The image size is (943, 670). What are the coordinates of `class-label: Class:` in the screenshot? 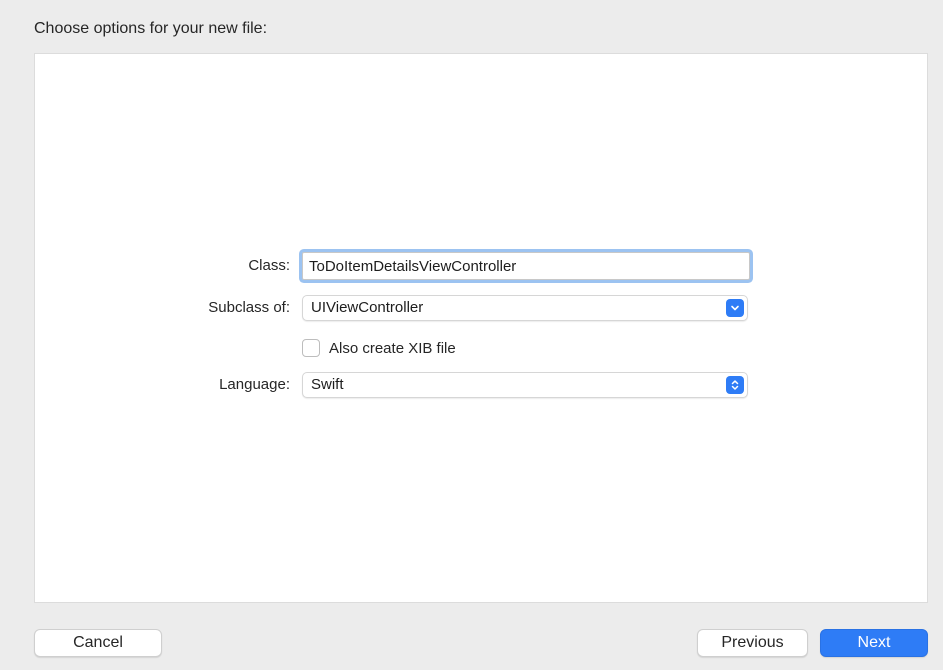 It's located at (269, 265).